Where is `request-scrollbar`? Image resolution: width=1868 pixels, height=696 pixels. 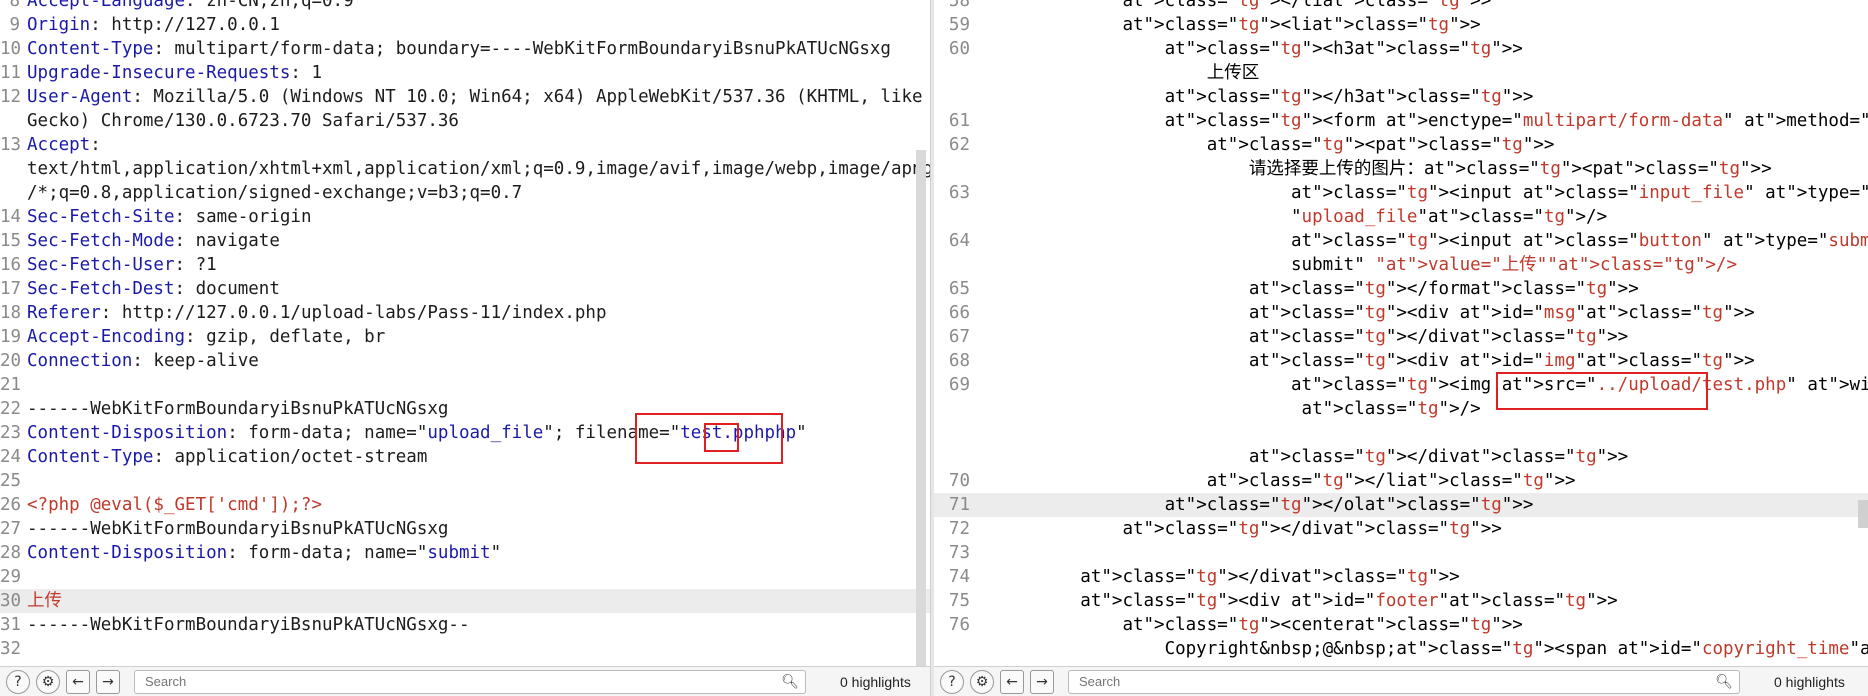 request-scrollbar is located at coordinates (921, 408).